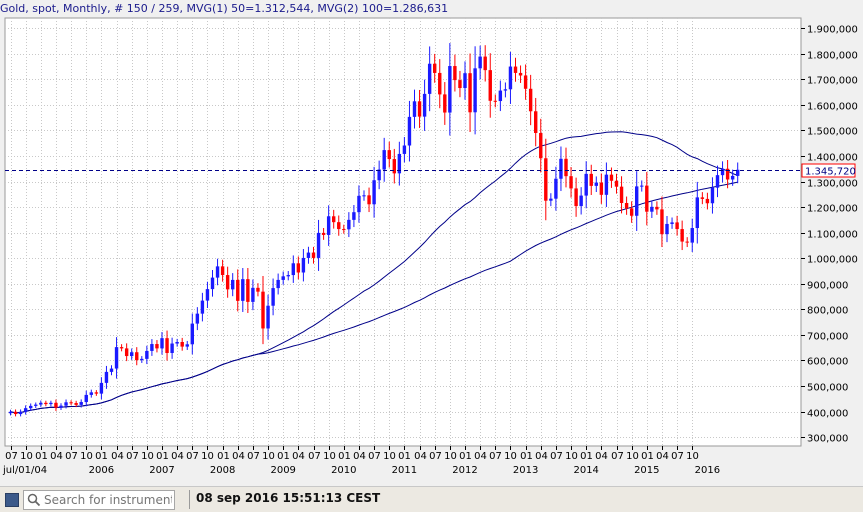  I want to click on y-tick-label: 1.500,000, so click(832, 132).